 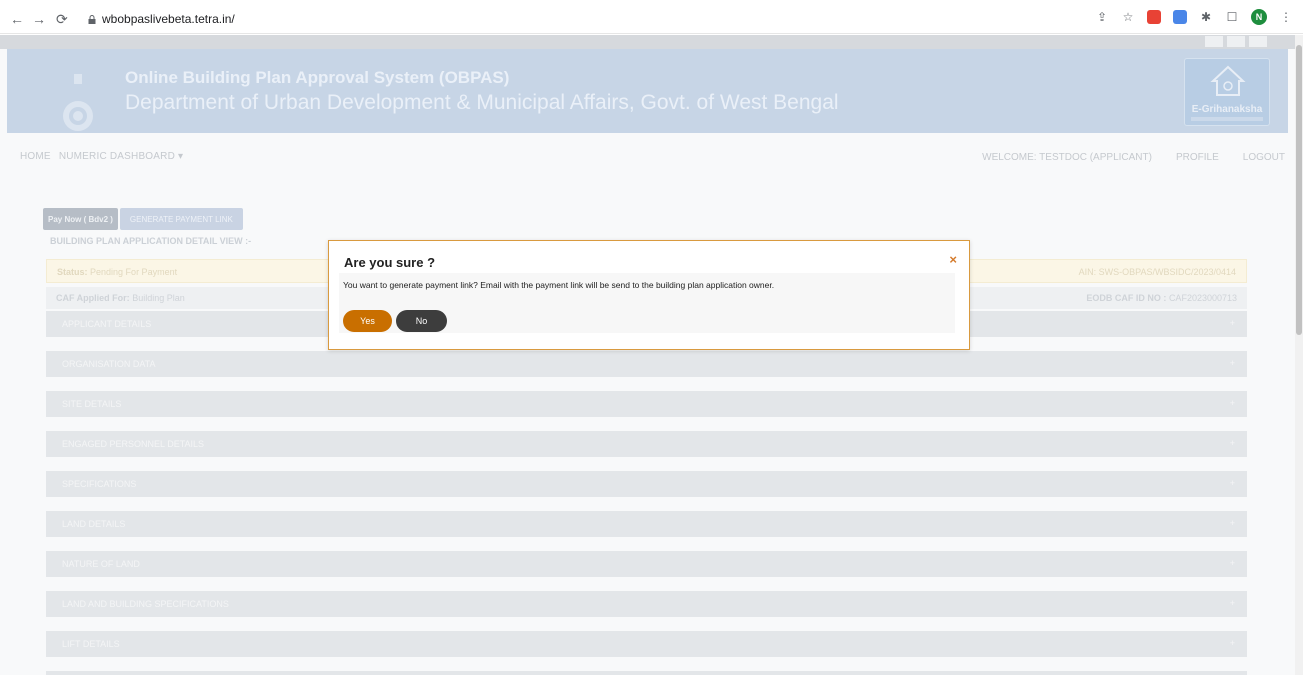 What do you see at coordinates (1232, 17) in the screenshot?
I see `sidepanel-icon: ☐` at bounding box center [1232, 17].